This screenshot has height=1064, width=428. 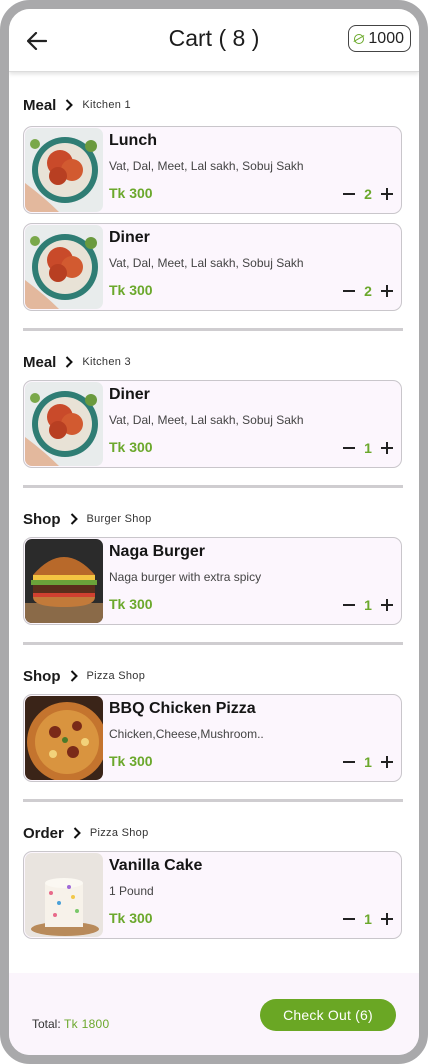 I want to click on section-header: Shop Pizza Shop, so click(x=84, y=676).